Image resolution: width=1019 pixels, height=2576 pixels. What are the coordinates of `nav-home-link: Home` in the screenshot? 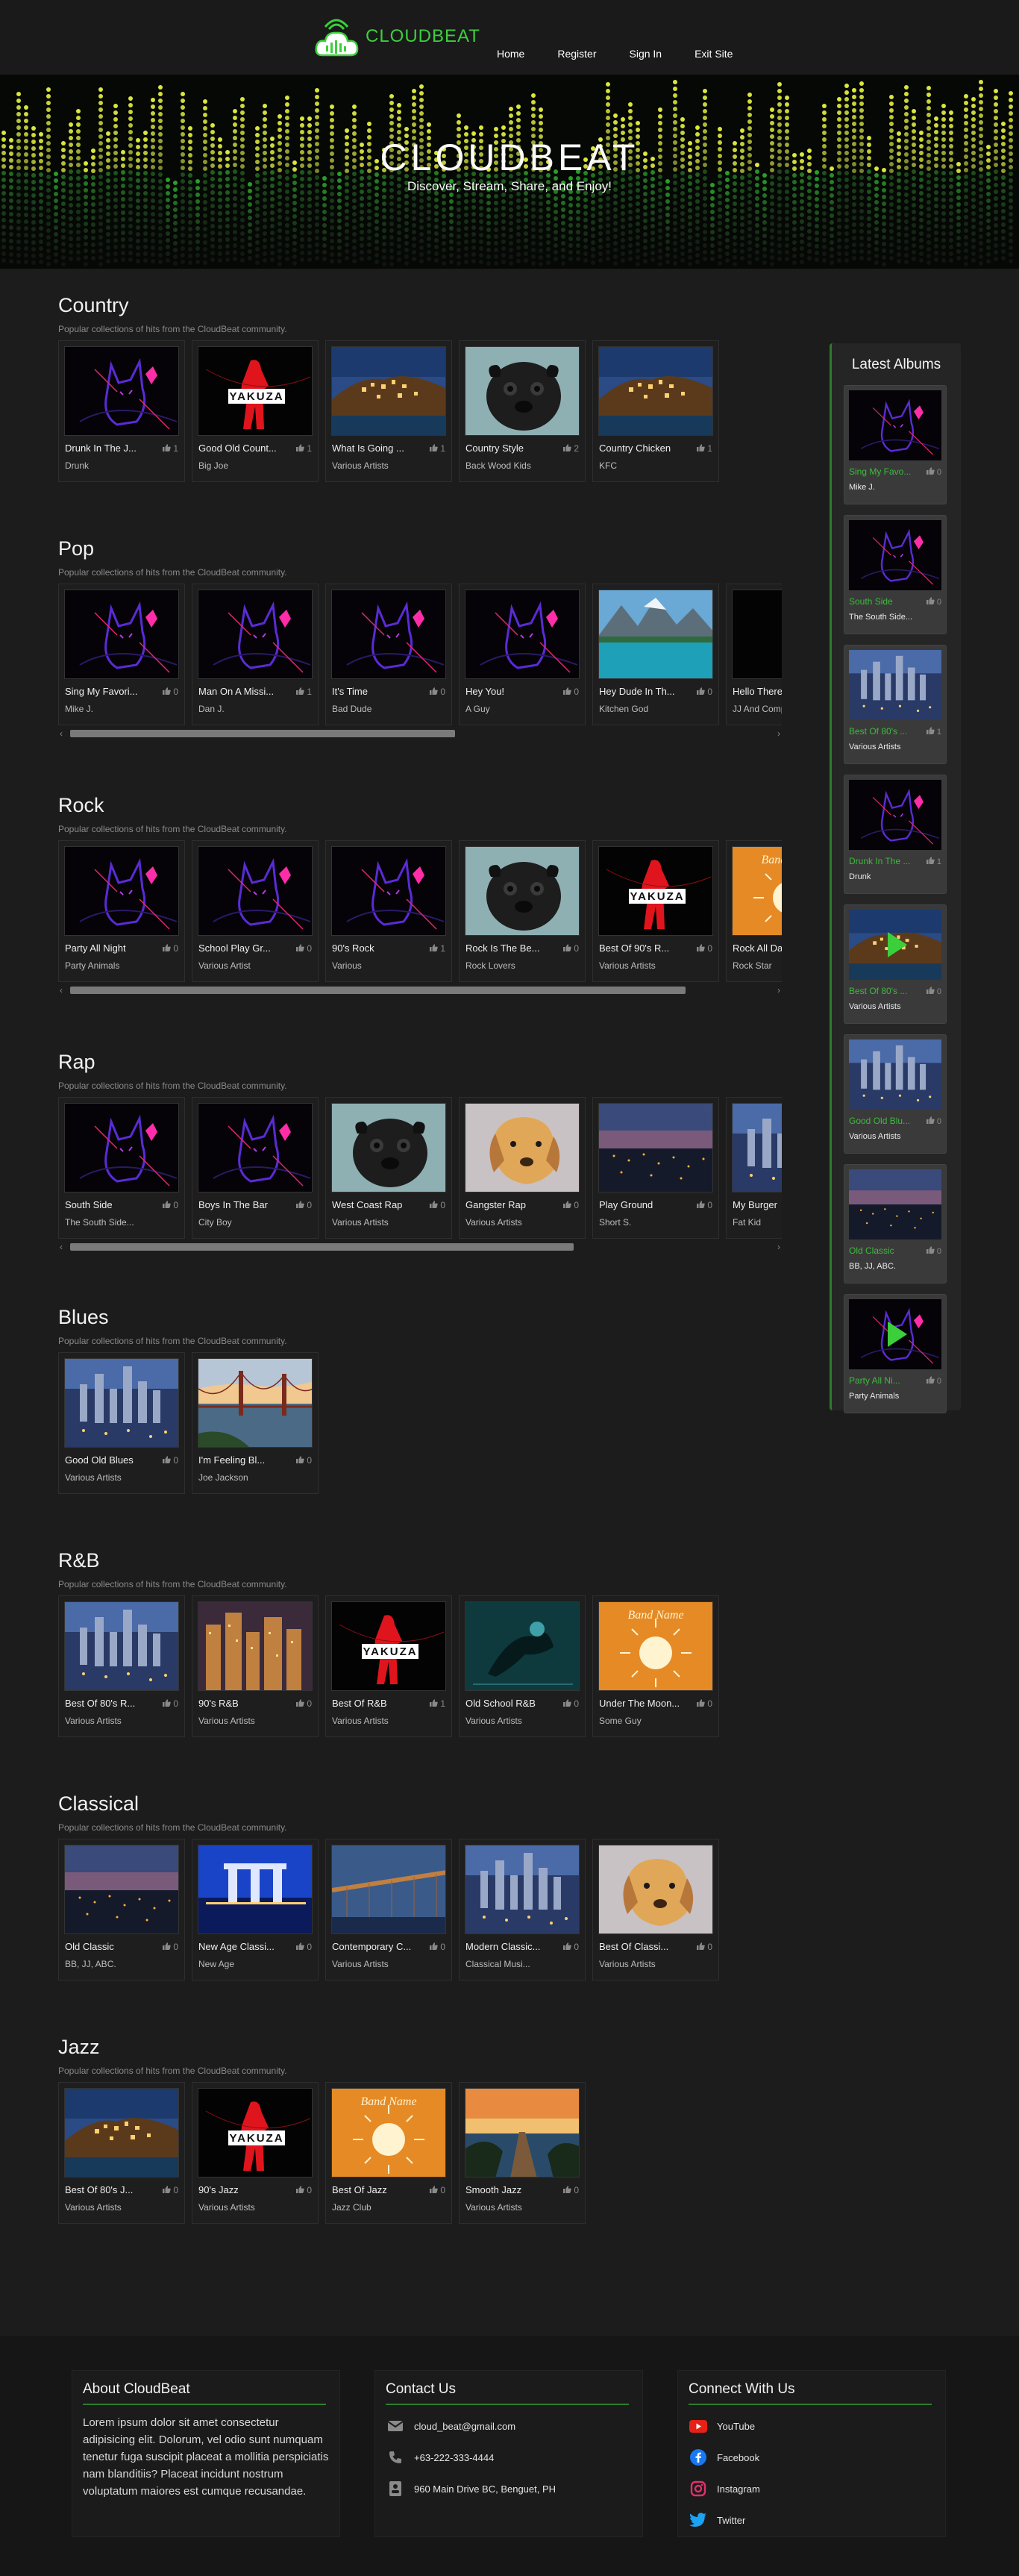 It's located at (511, 54).